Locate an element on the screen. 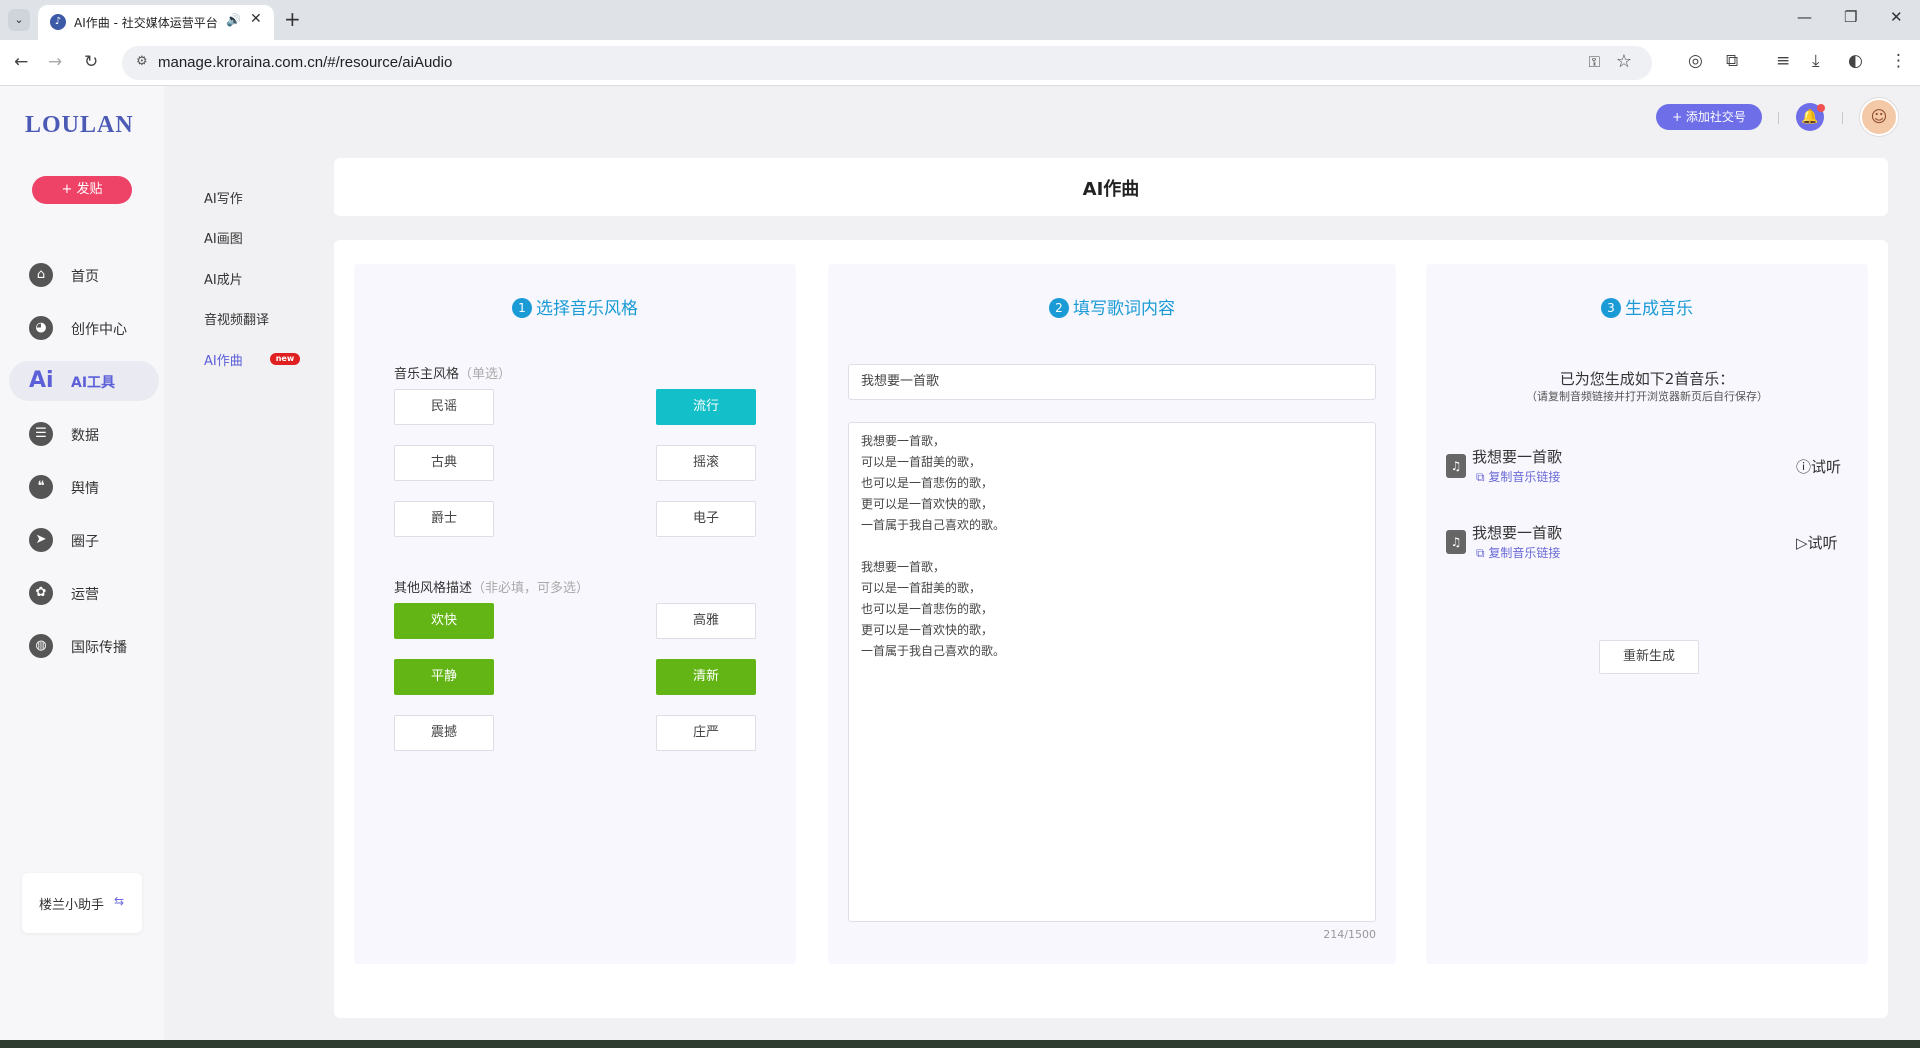 The image size is (1920, 1048). browser-tab-active: ♪ AI作曲 - 社交媒体运营平台 🔊 ✕ is located at coordinates (156, 22).